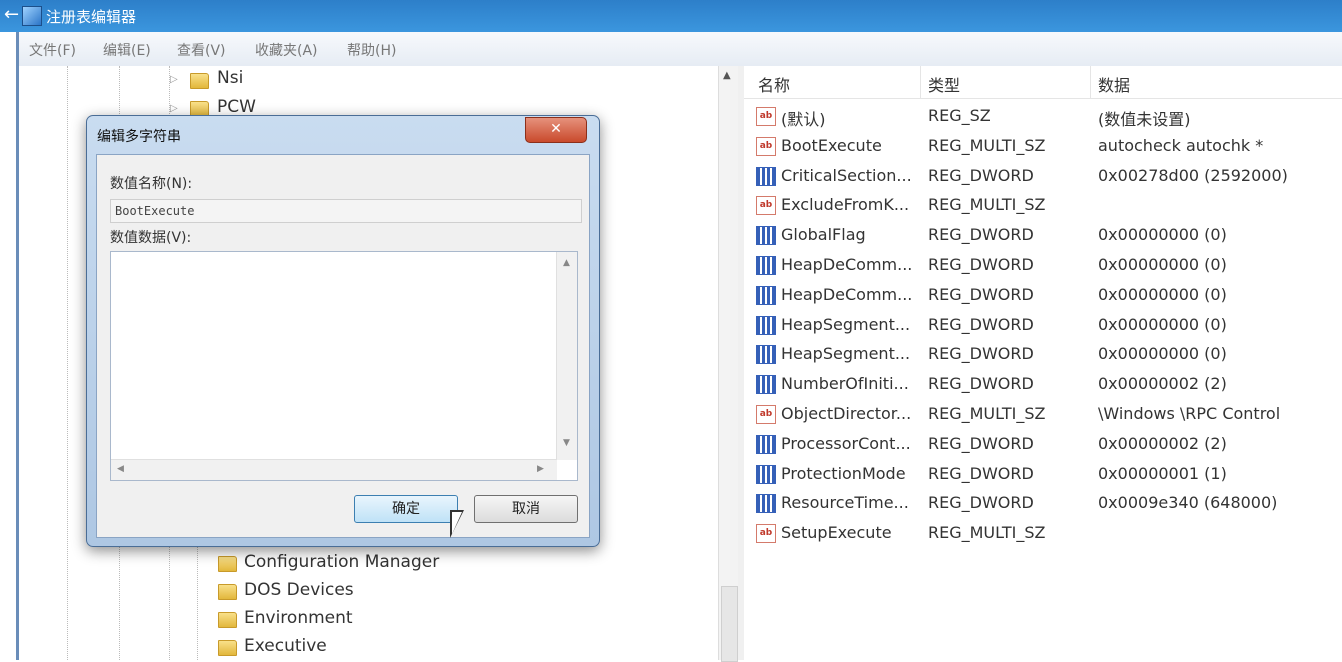  I want to click on cancel-button: 取消, so click(526, 509).